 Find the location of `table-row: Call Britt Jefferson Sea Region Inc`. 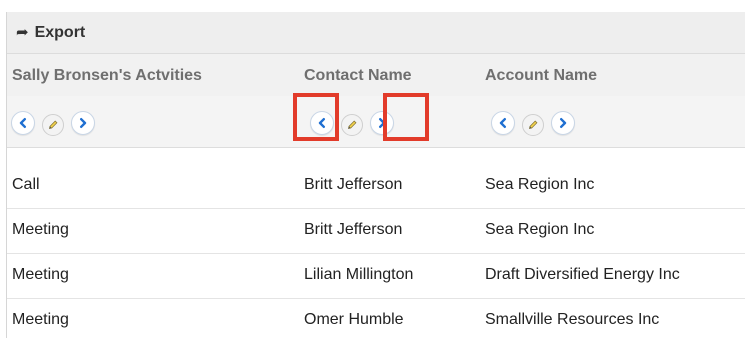

table-row: Call Britt Jefferson Sea Region Inc is located at coordinates (376, 186).